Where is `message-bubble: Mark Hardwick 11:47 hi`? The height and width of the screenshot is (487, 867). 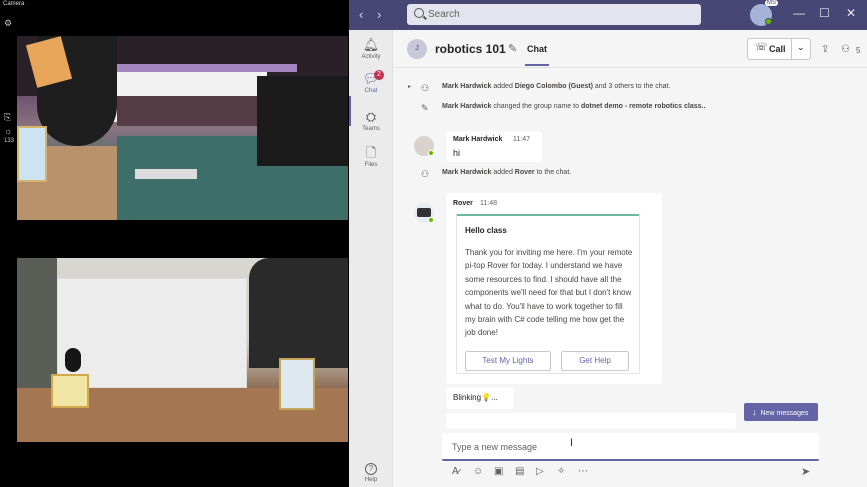
message-bubble: Mark Hardwick 11:47 hi is located at coordinates (494, 146).